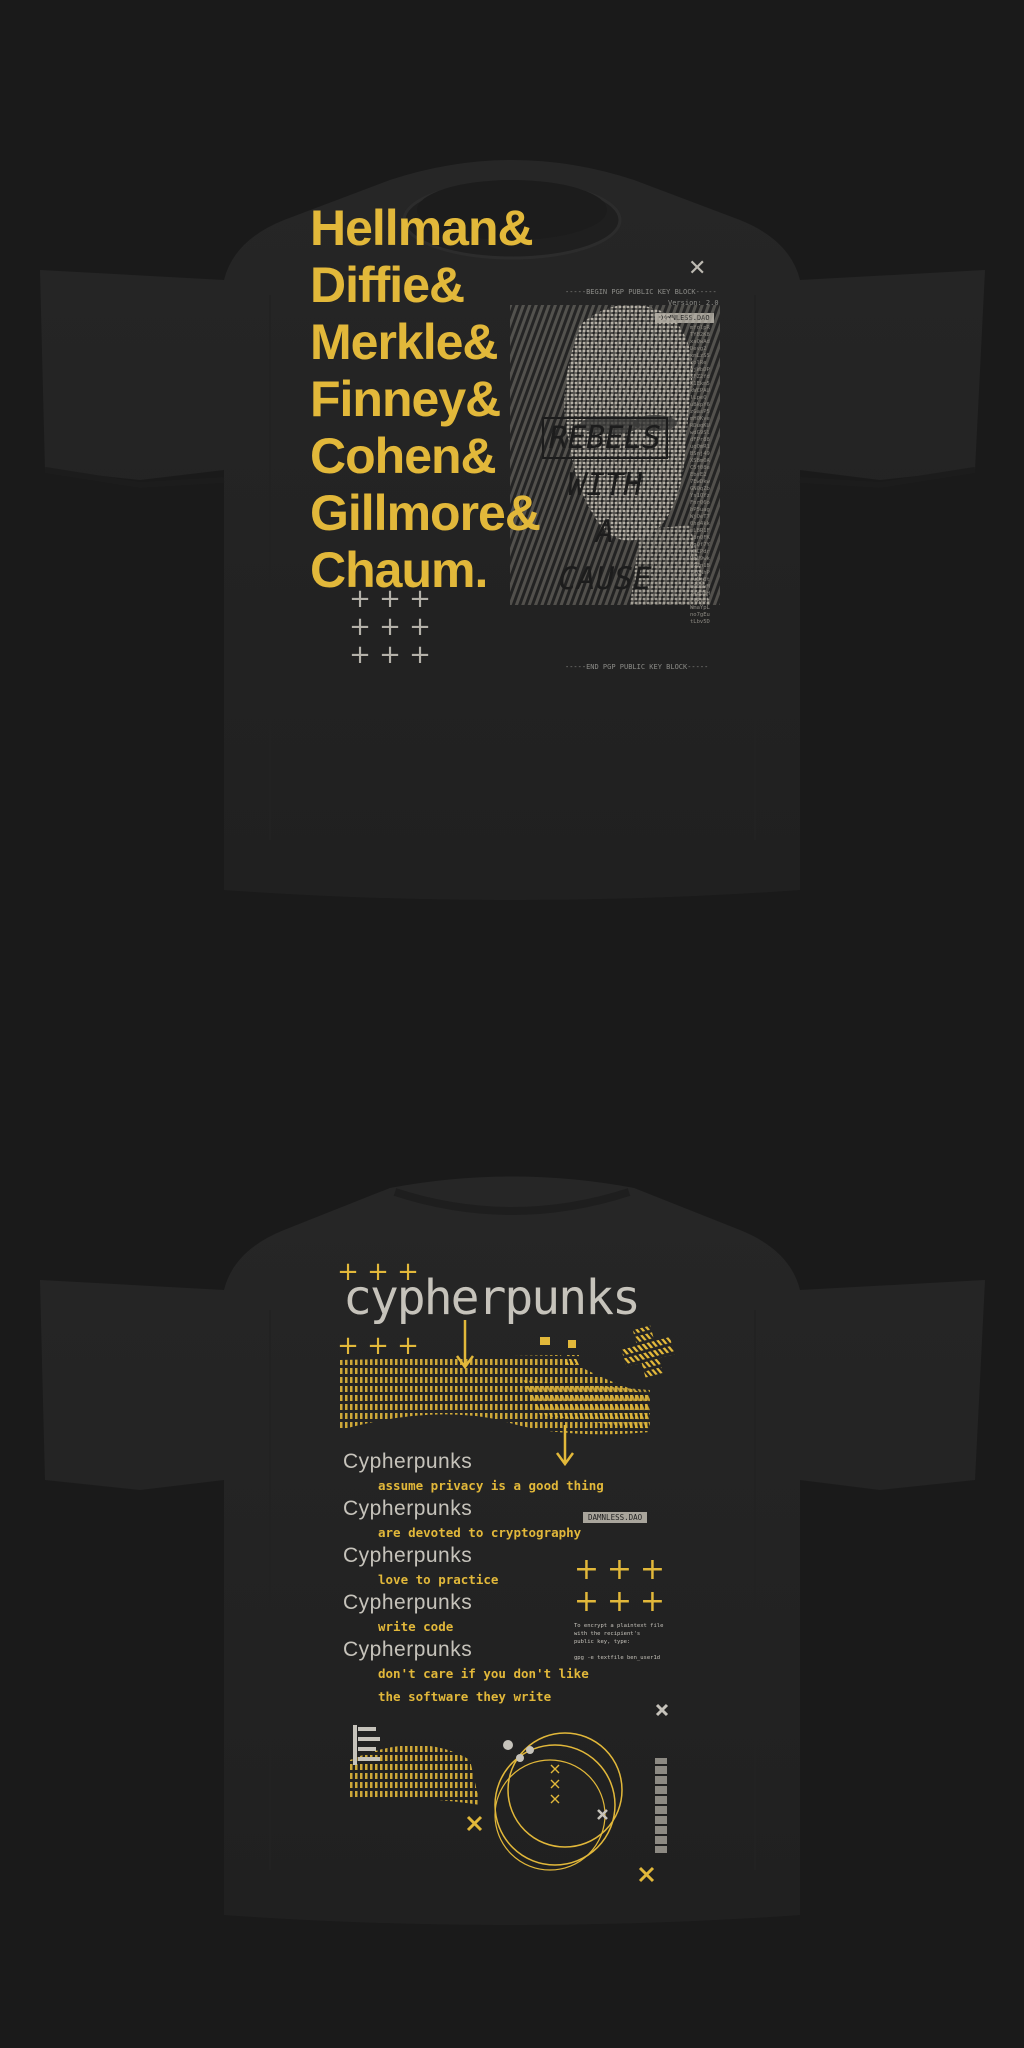  Describe the element at coordinates (416, 1626) in the screenshot. I see `manifesto-text: write code` at that location.